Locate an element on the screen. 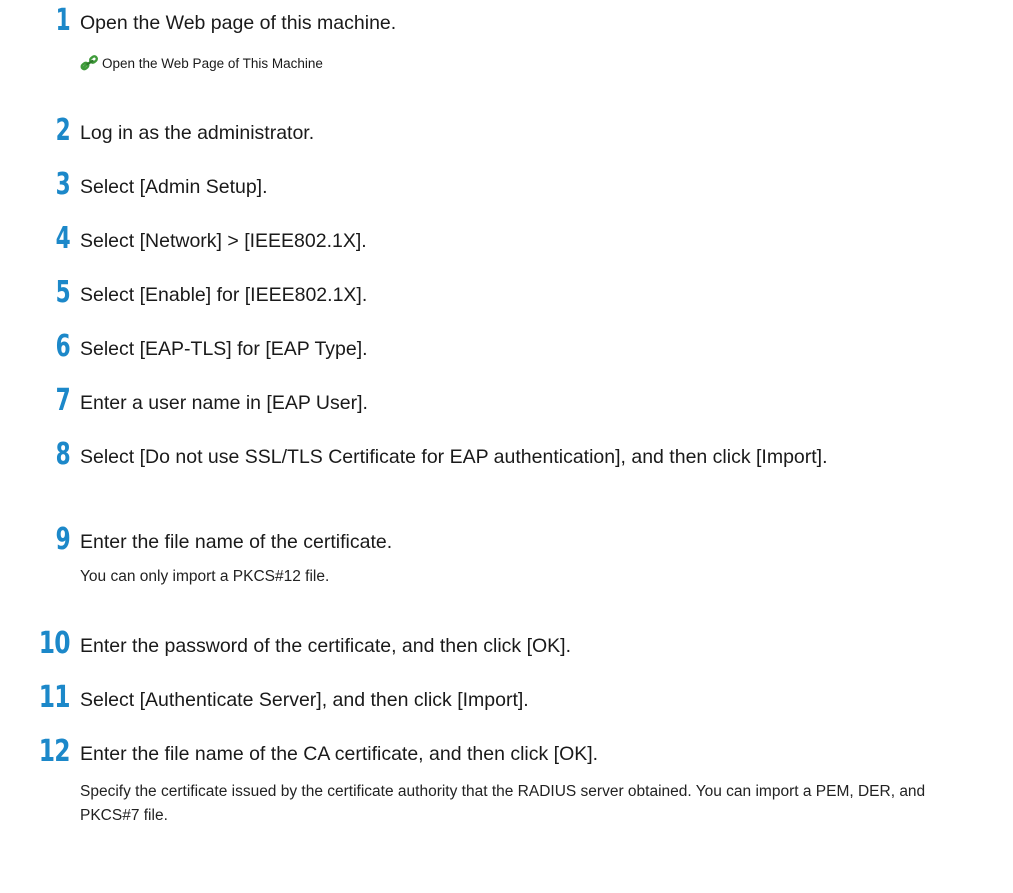 This screenshot has height=893, width=1013. step-text: Select [Admin Setup]. is located at coordinates (174, 187).